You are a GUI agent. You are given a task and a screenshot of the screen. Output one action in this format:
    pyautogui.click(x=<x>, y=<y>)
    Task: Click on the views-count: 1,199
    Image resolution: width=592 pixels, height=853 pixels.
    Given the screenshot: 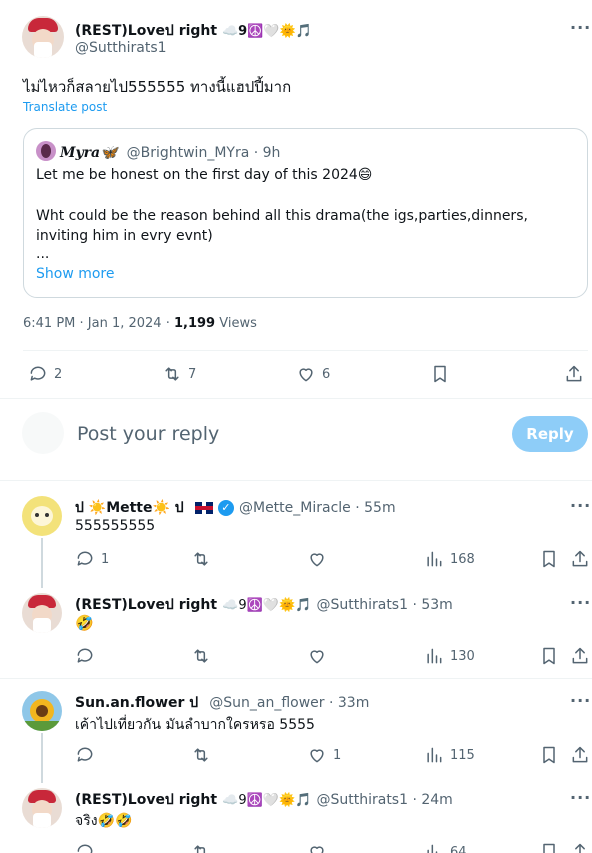 What is the action you would take?
    pyautogui.click(x=194, y=323)
    